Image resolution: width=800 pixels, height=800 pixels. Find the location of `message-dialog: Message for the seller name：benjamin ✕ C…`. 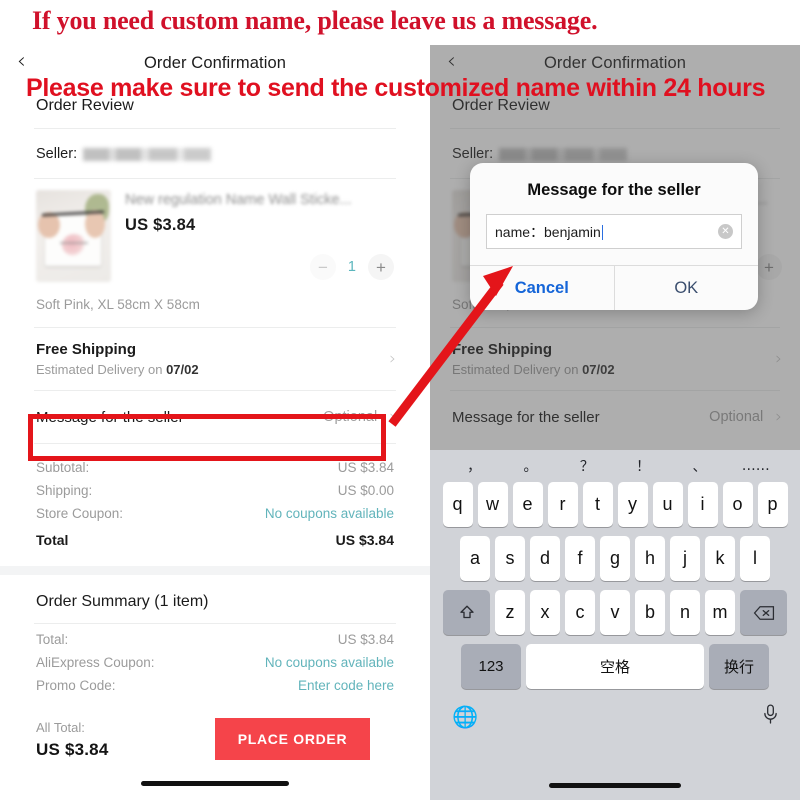

message-dialog: Message for the seller name：benjamin ✕ C… is located at coordinates (614, 236).